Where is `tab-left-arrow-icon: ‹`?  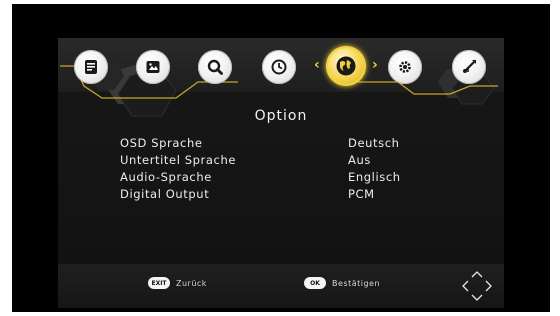 tab-left-arrow-icon: ‹ is located at coordinates (317, 65).